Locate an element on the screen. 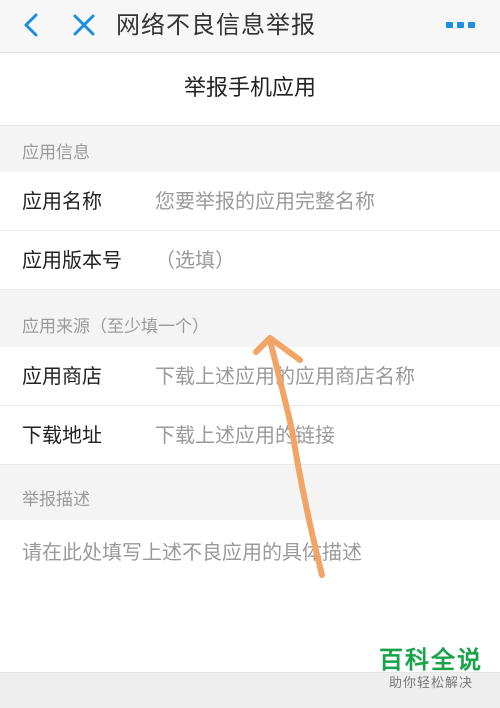 Image resolution: width=500 pixels, height=708 pixels. download-url-field: 下载地址 下载上述应用的链接 is located at coordinates (250, 435).